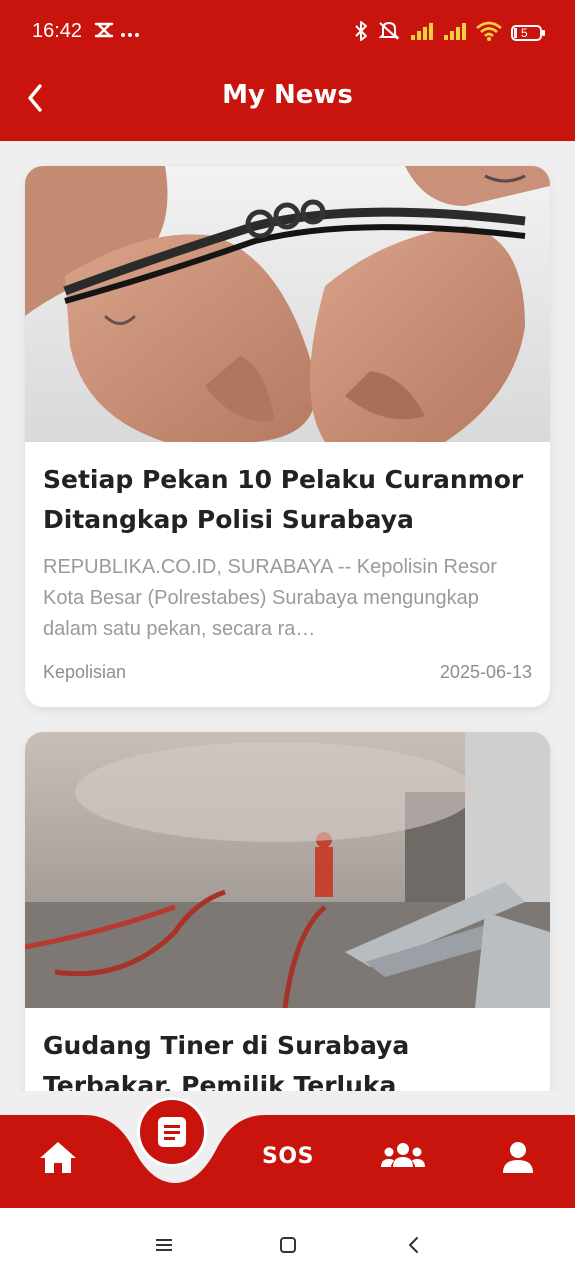  What do you see at coordinates (389, 33) in the screenshot?
I see `mute-icon` at bounding box center [389, 33].